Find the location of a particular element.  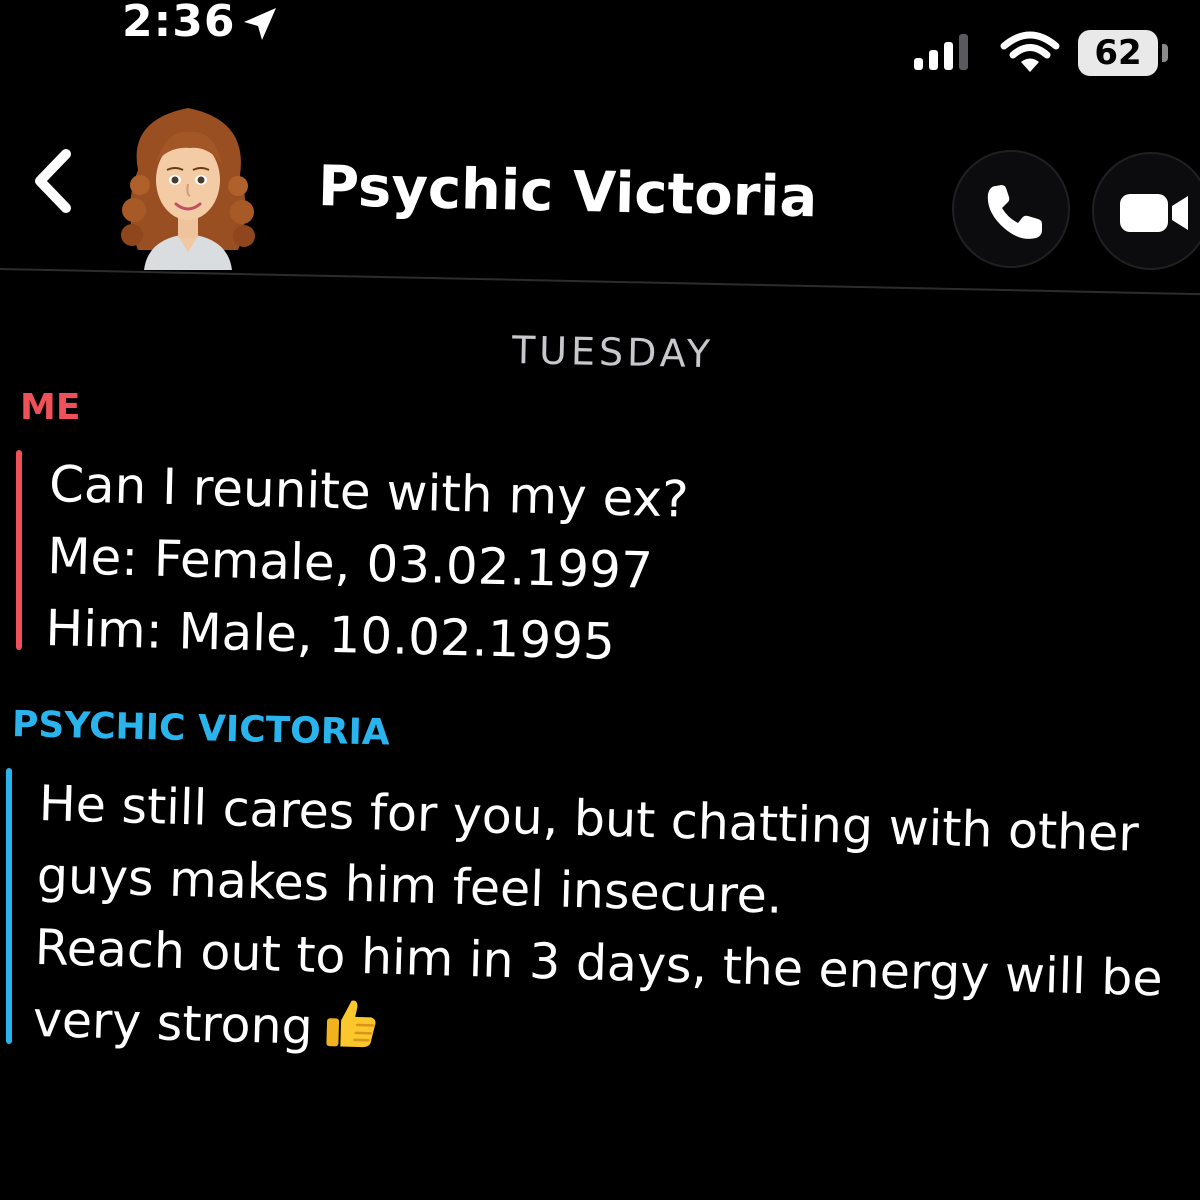

message-line-text: very strong is located at coordinates (173, 1023).